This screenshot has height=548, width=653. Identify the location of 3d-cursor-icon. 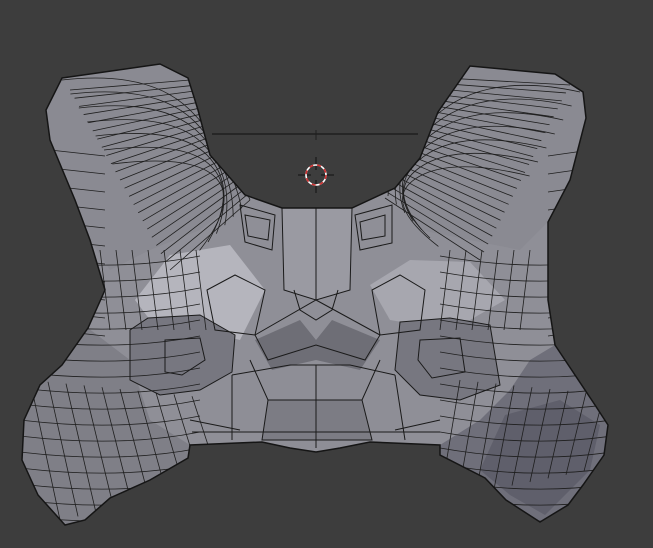
(316, 175).